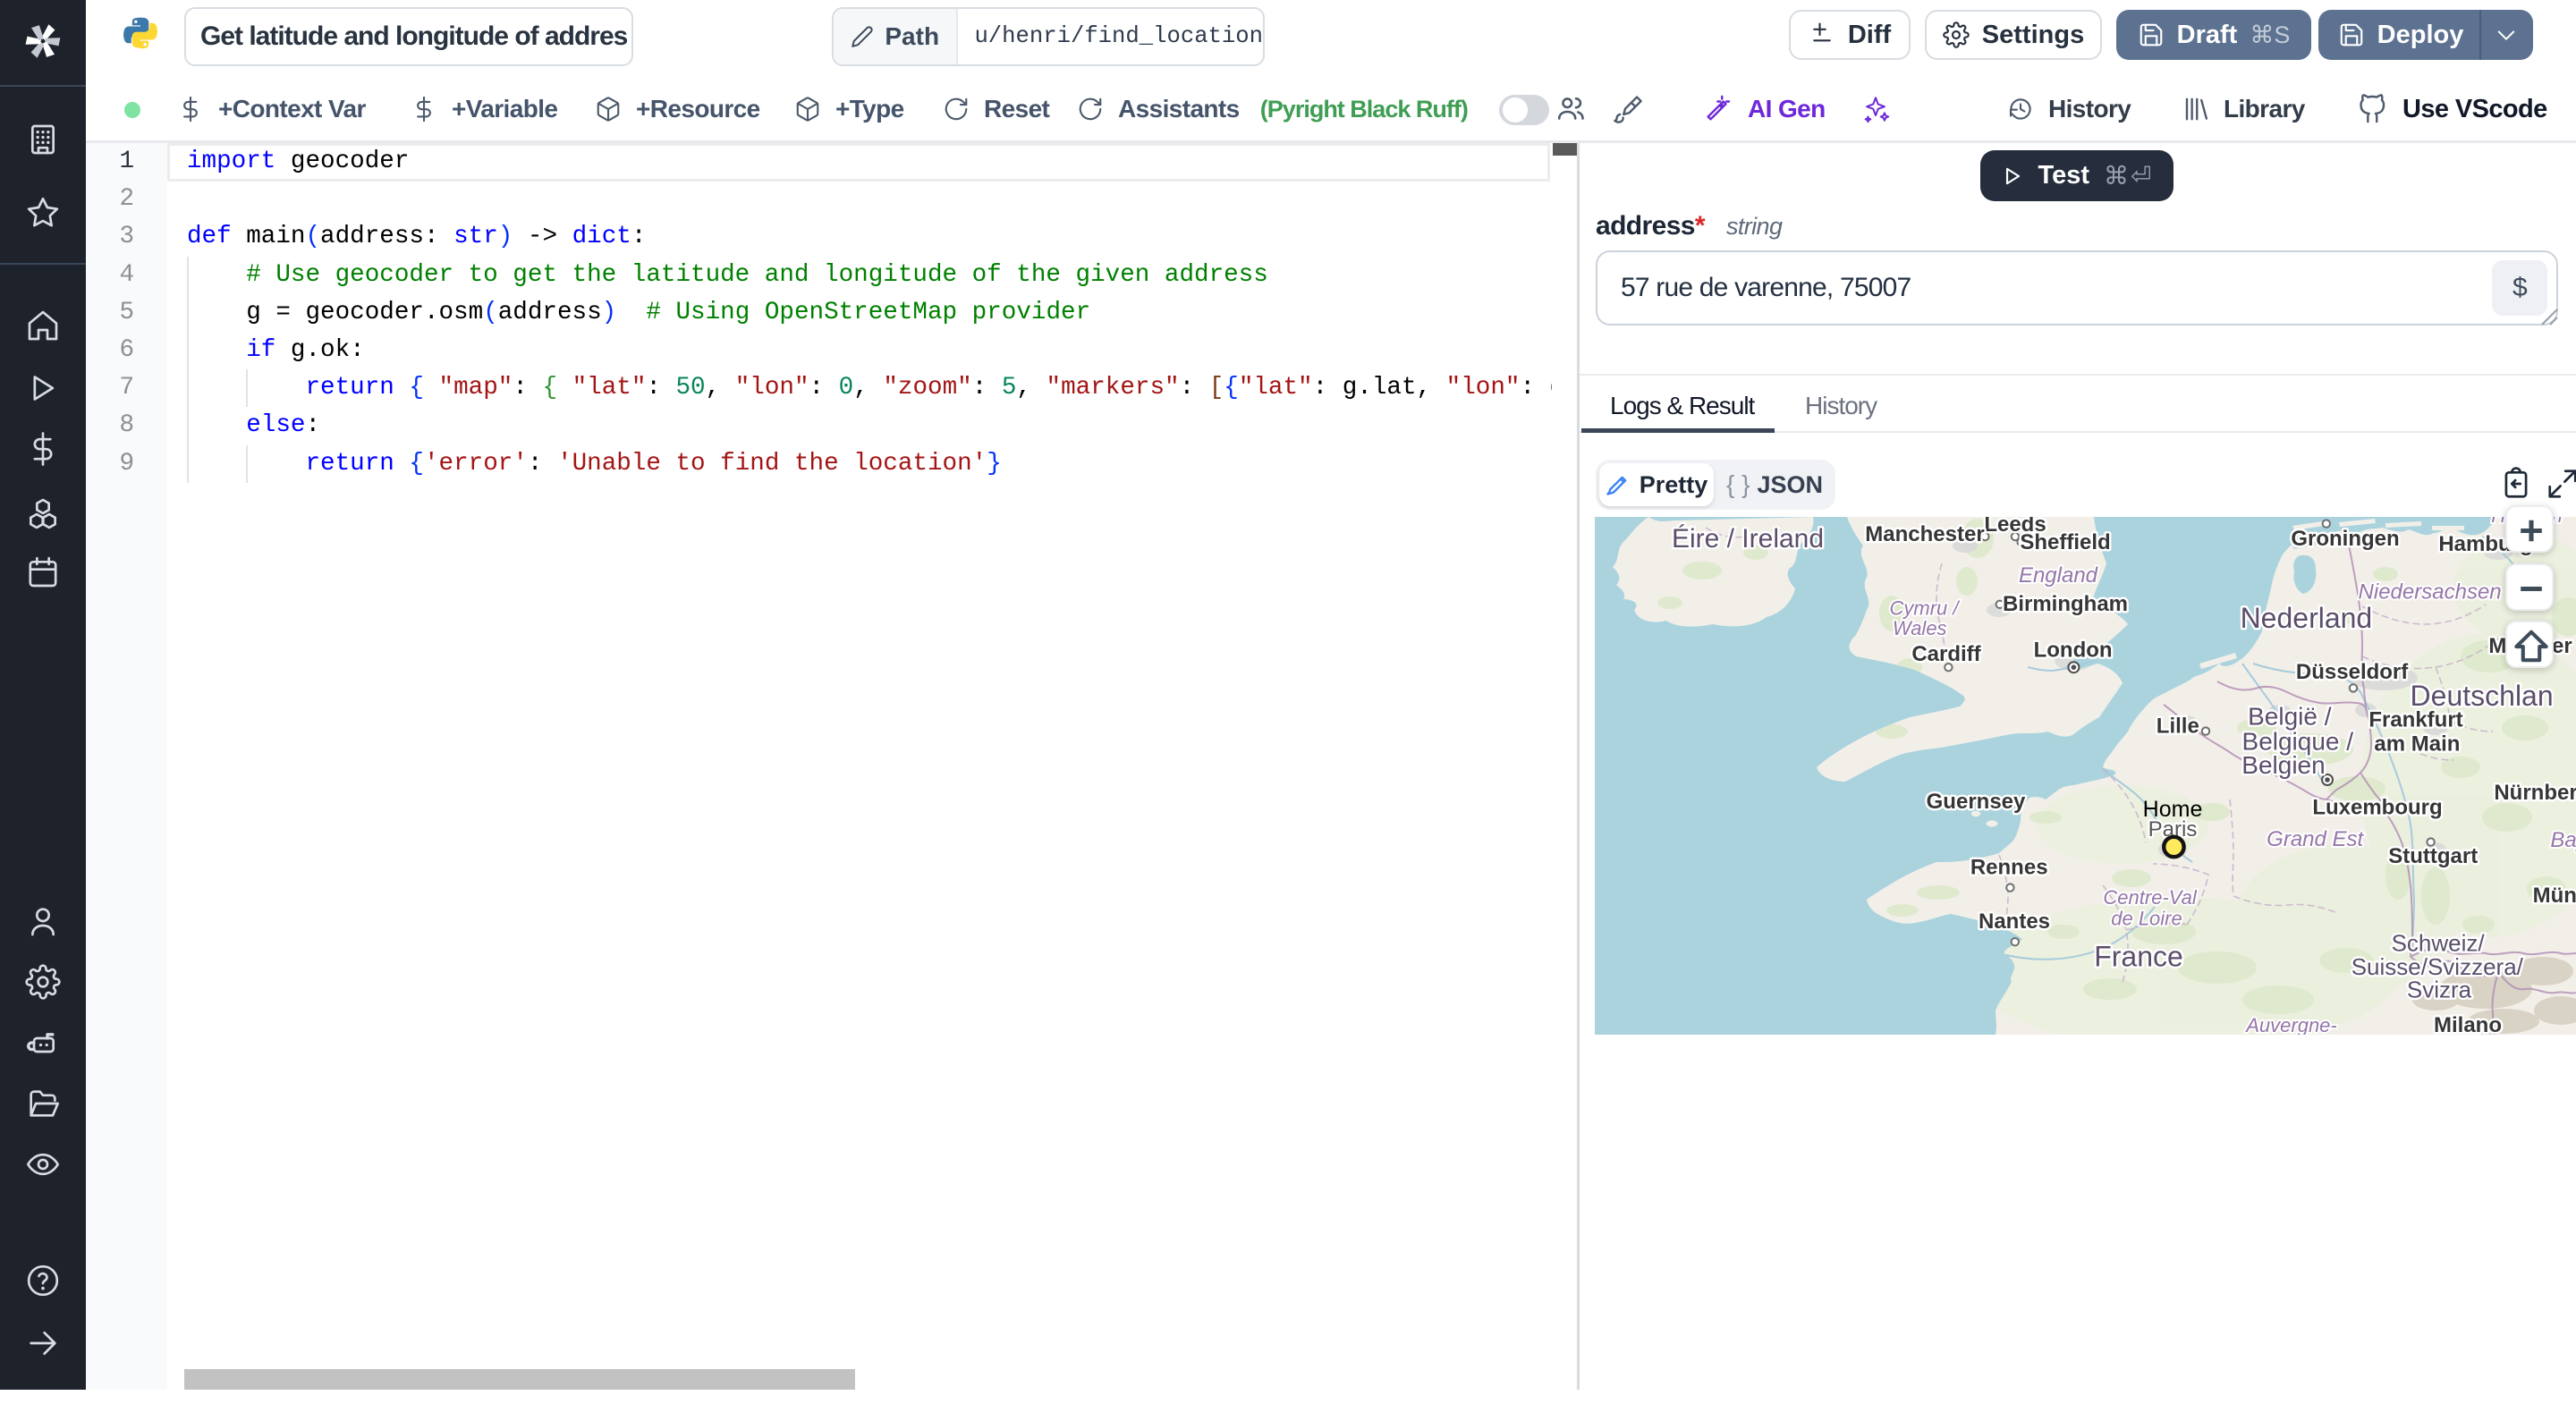 This screenshot has height=1404, width=2576. I want to click on svg-text: Belgien, so click(2283, 765).